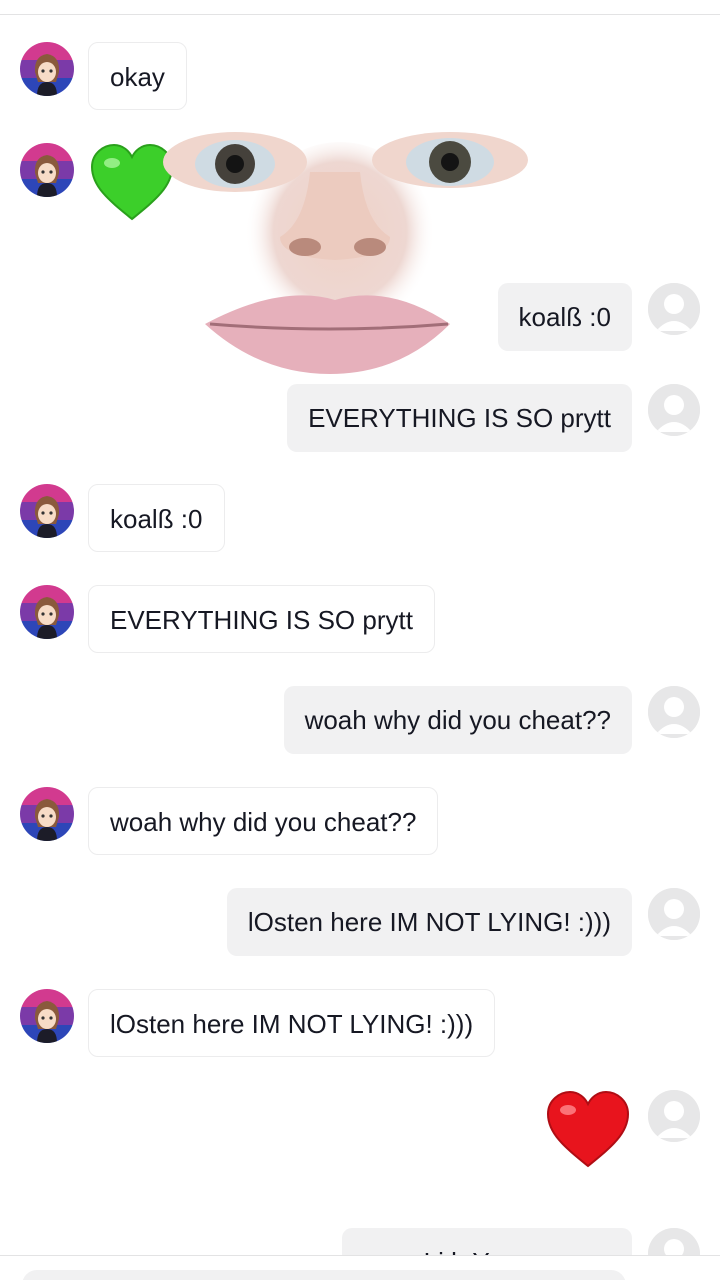  What do you see at coordinates (588, 1130) in the screenshot?
I see `red-heart-icon` at bounding box center [588, 1130].